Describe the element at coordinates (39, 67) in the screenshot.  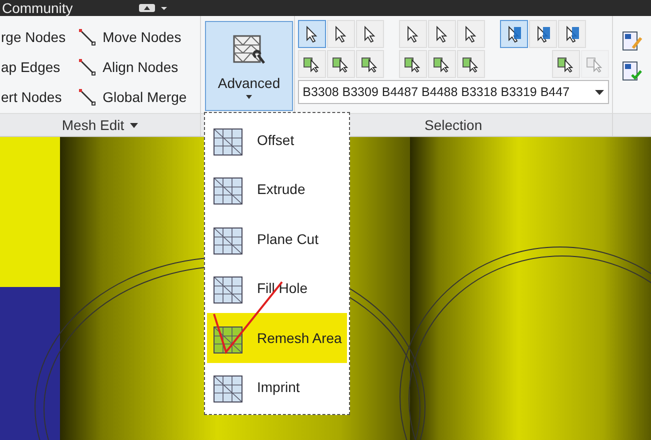
I see `ribbon-tool: ap Edges` at that location.